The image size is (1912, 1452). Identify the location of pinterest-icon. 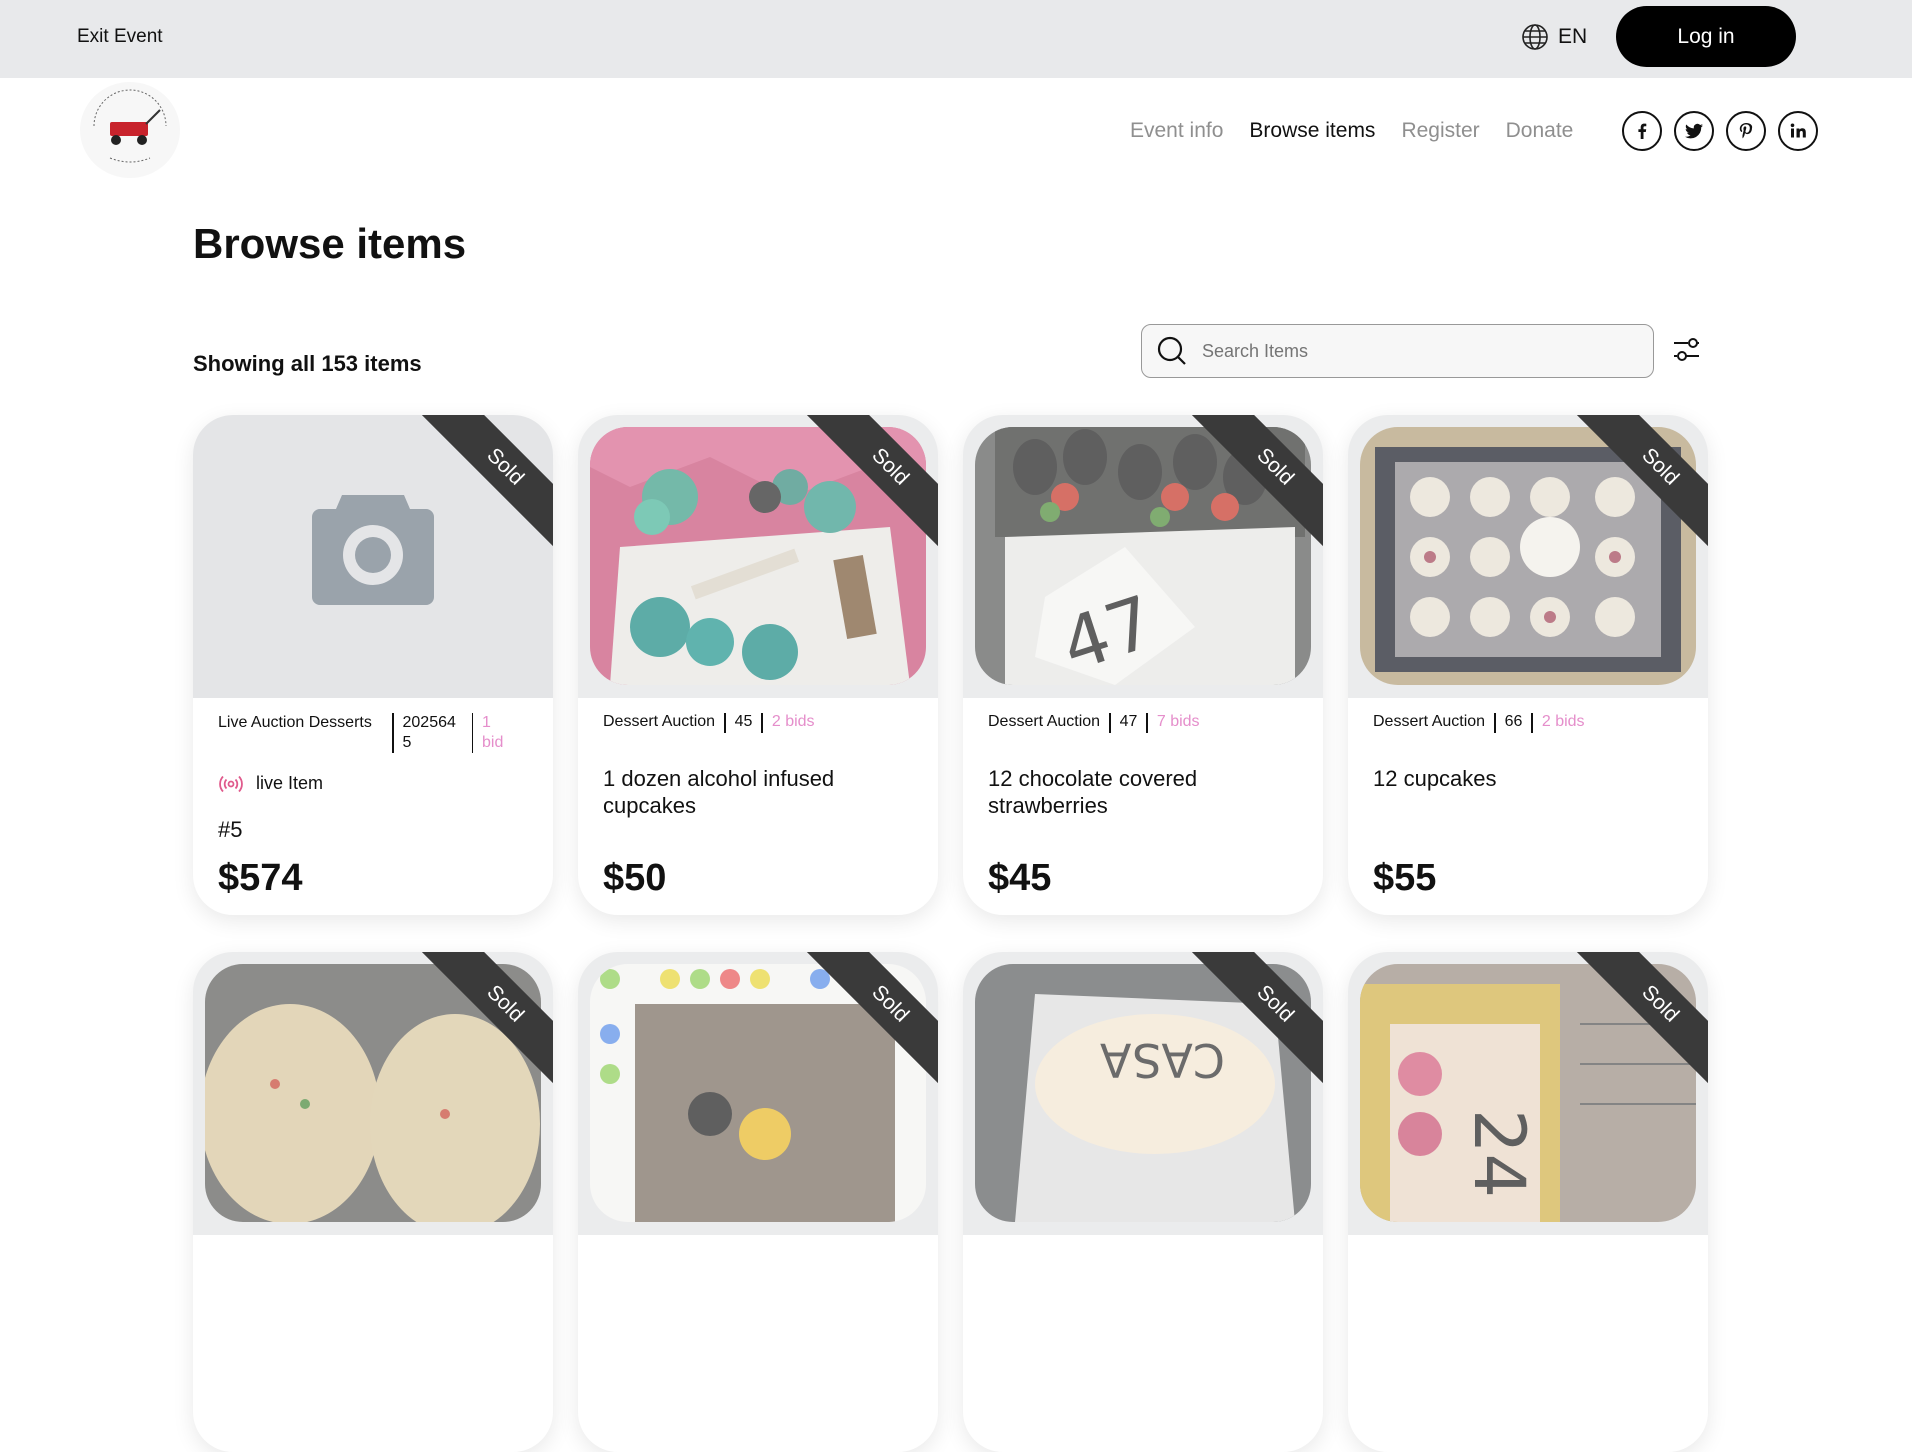
(1746, 131).